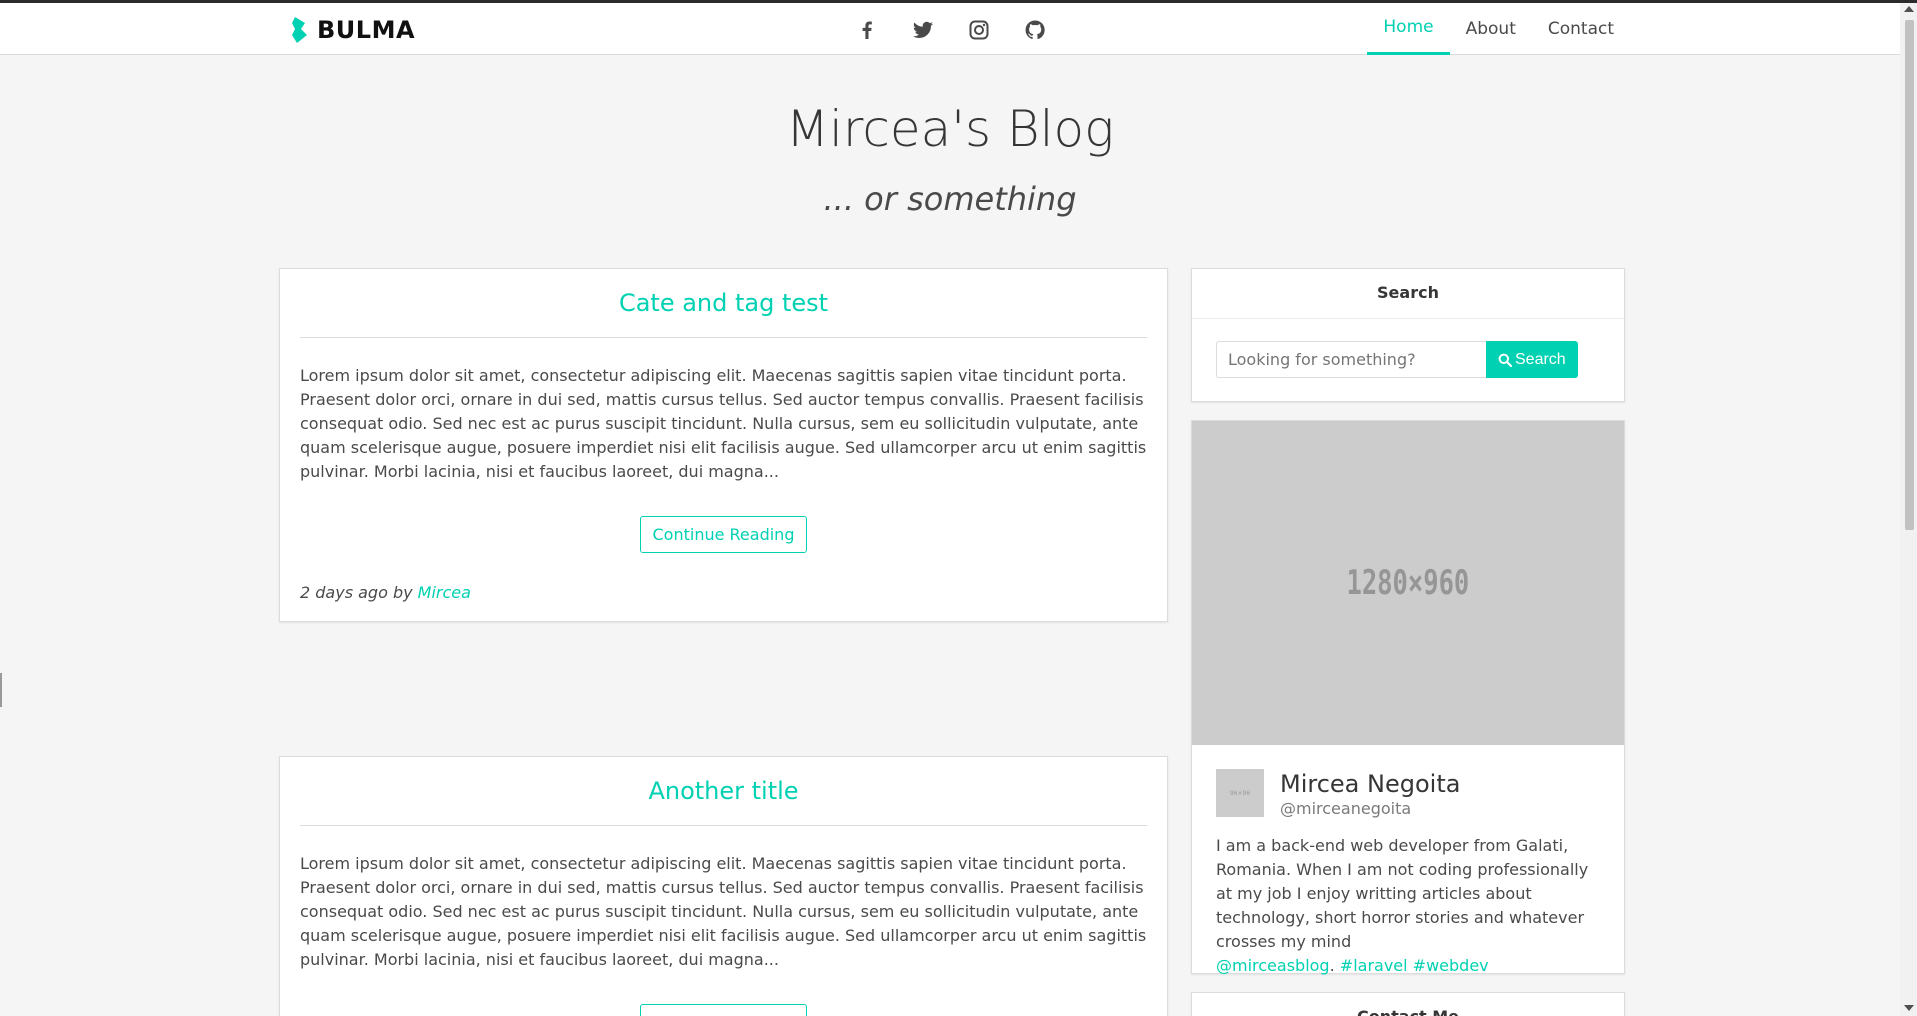 The image size is (1917, 1016). I want to click on contact-card: Contact Me, so click(1408, 1004).